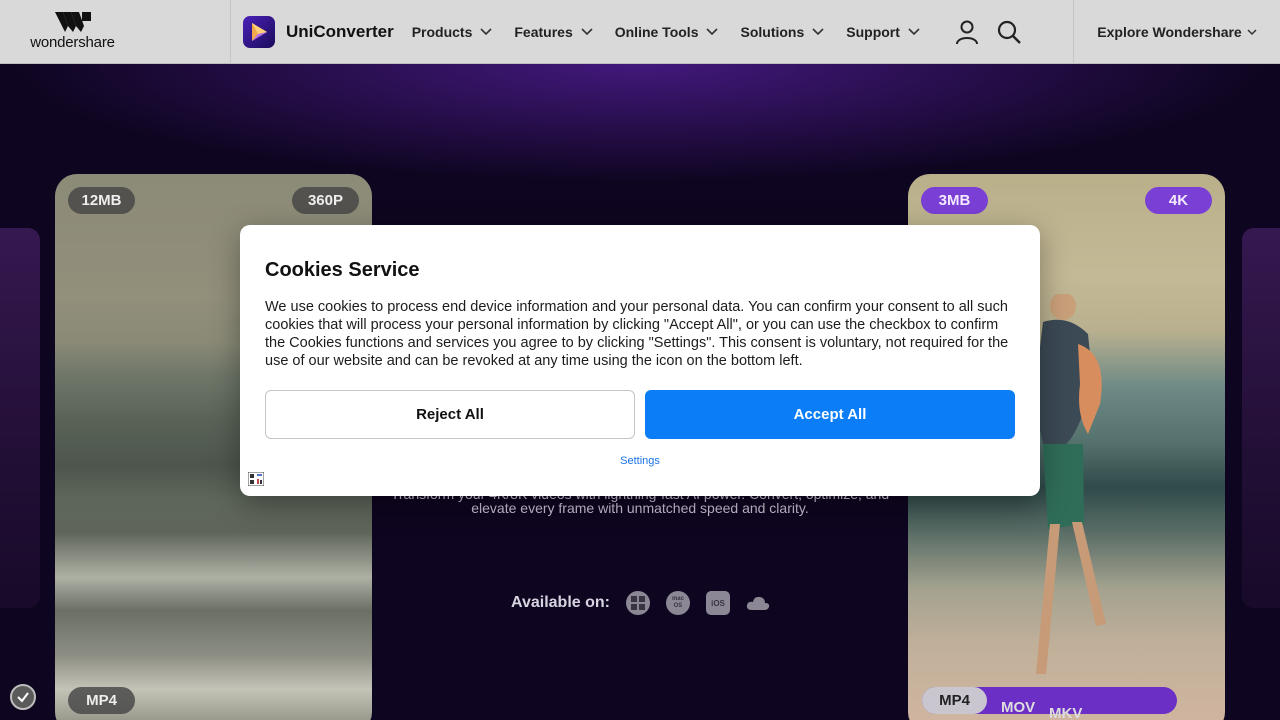  I want to click on dialog-title: Cookies Service, so click(342, 270).